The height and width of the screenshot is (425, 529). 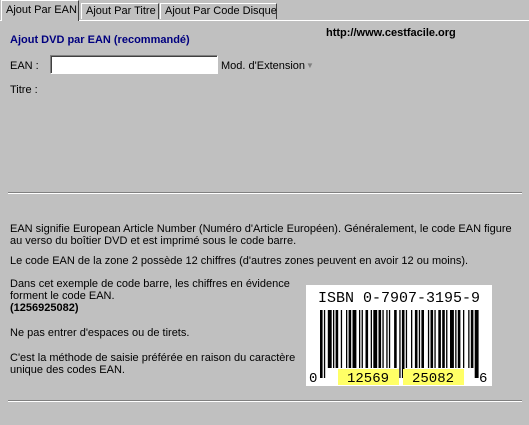 I want to click on ean-label: EAN :, so click(x=24, y=66).